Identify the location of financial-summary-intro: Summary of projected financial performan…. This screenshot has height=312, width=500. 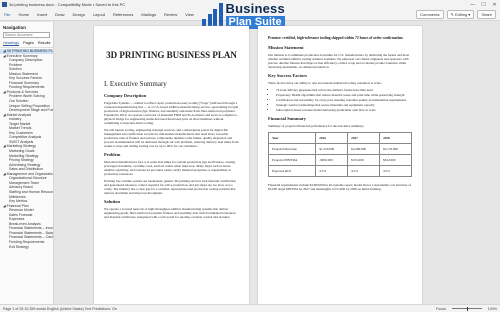
(316, 126).